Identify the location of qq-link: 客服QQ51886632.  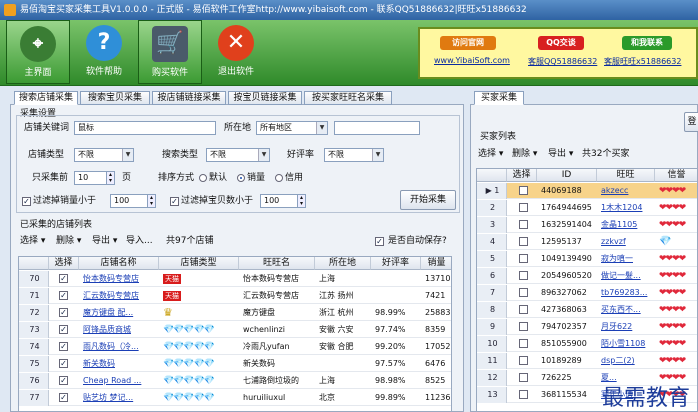
(562, 61).